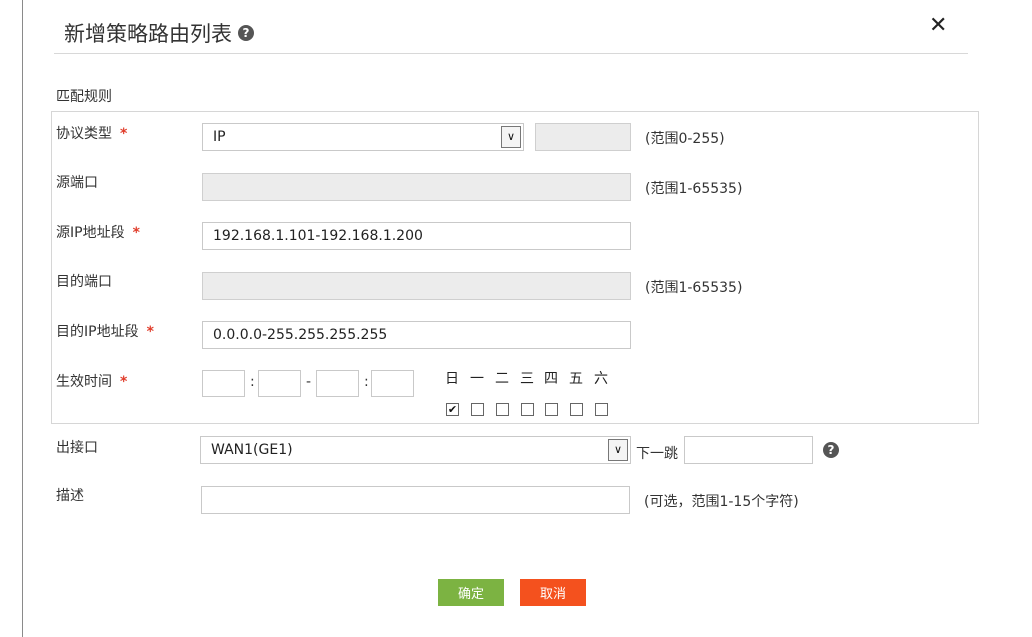  I want to click on description-input, so click(415, 500).